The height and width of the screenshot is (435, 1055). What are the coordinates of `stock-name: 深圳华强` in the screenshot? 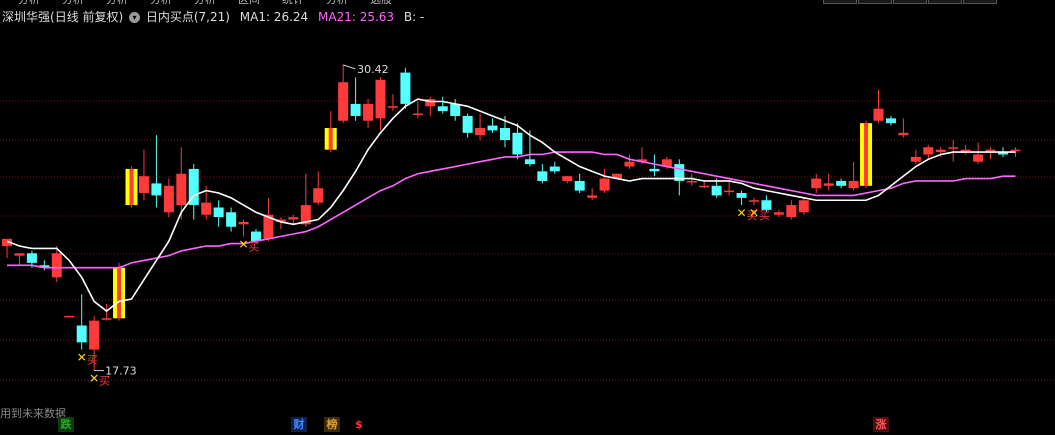 It's located at (26, 17).